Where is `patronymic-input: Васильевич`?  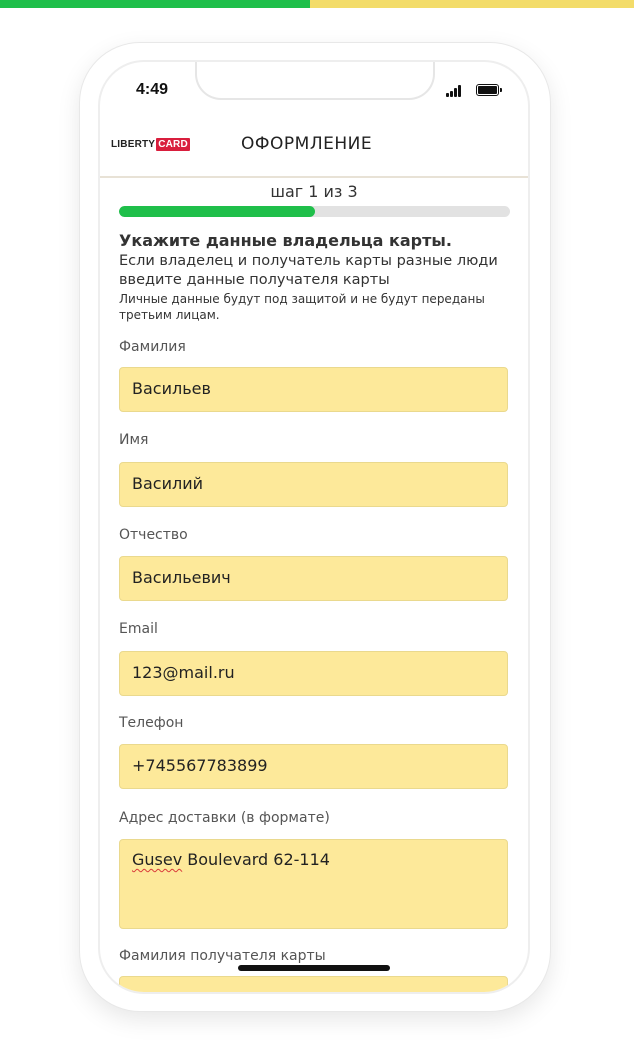
patronymic-input: Васильевич is located at coordinates (313, 578).